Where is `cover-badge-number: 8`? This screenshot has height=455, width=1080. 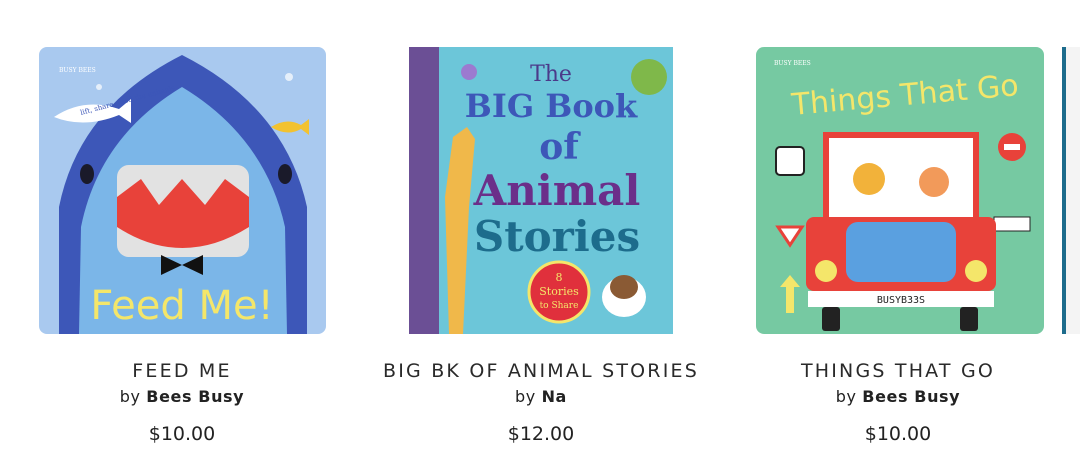 cover-badge-number: 8 is located at coordinates (559, 277).